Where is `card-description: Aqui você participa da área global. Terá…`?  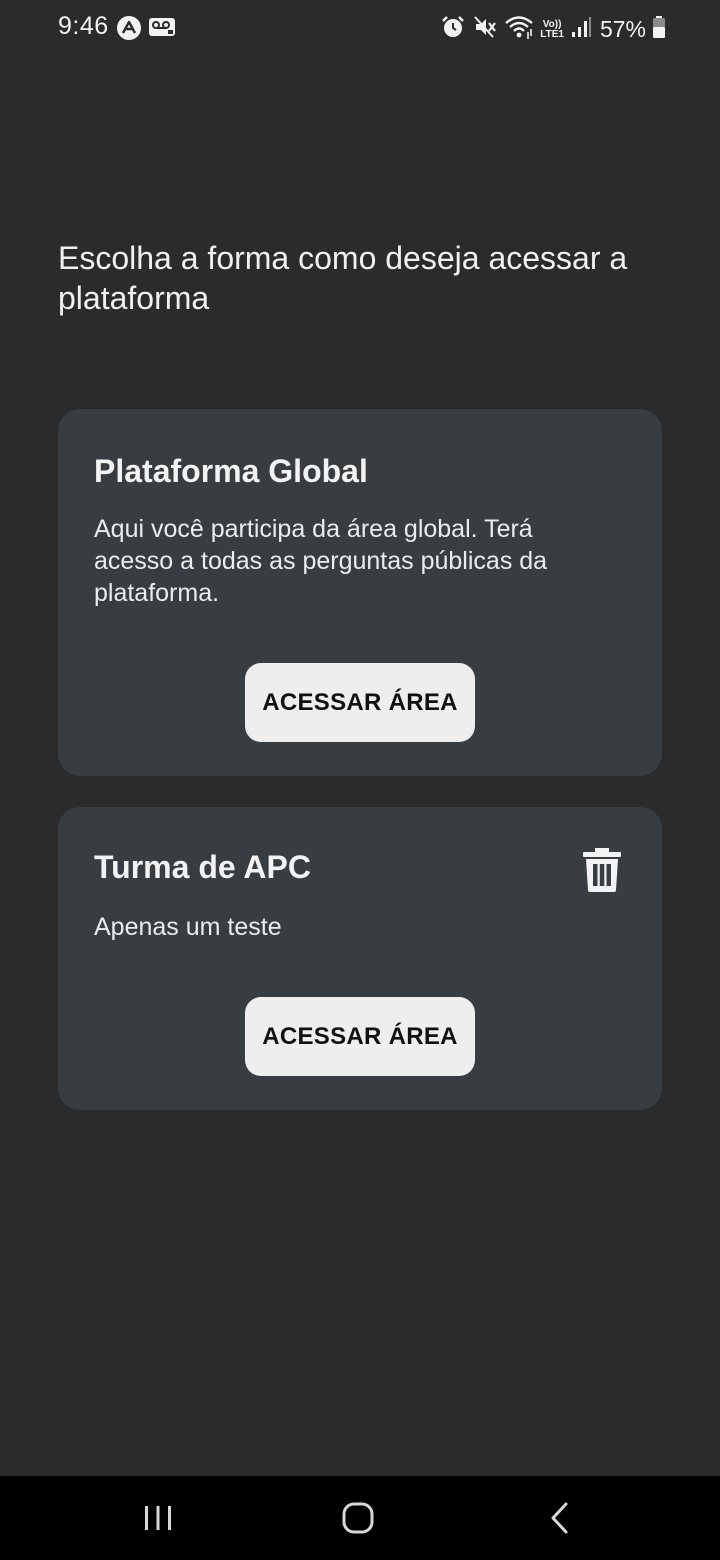
card-description: Aqui você participa da área global. Terá… is located at coordinates (321, 561).